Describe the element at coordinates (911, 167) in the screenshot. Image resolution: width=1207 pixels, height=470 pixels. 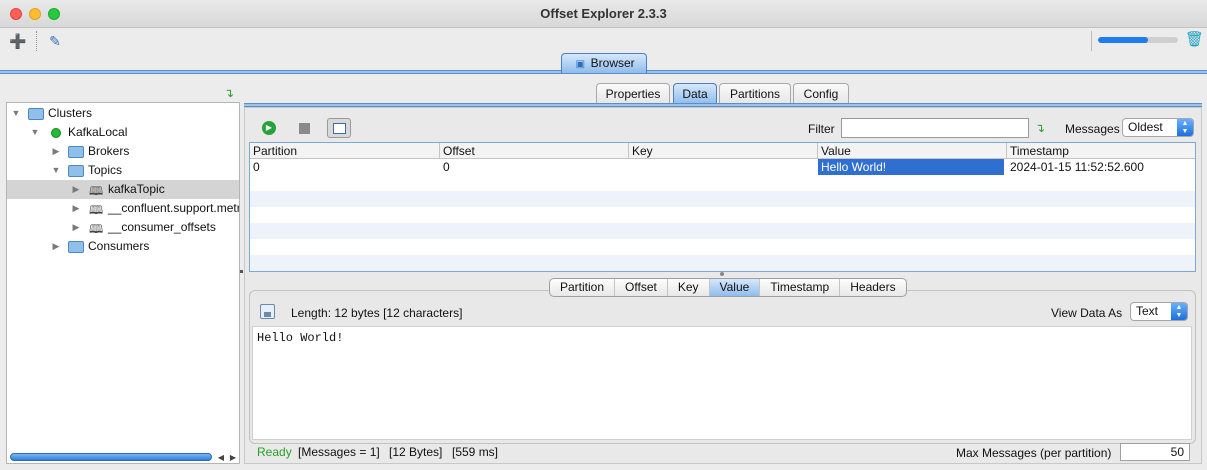
I see `cell-value: Hello World!` at that location.